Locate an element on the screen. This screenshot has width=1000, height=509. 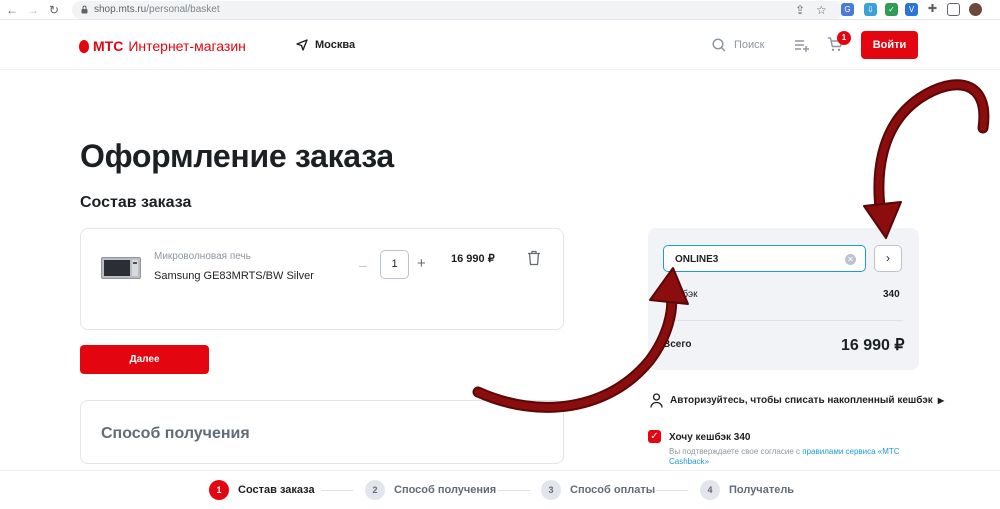
summary-divider is located at coordinates (783, 320).